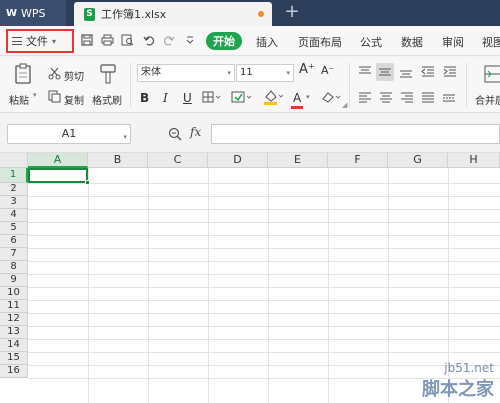  I want to click on clear-format-icon, so click(332, 97).